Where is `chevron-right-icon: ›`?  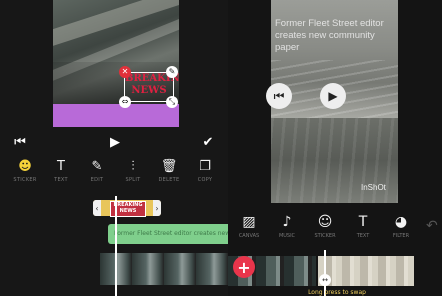
chevron-right-icon: › is located at coordinates (157, 208).